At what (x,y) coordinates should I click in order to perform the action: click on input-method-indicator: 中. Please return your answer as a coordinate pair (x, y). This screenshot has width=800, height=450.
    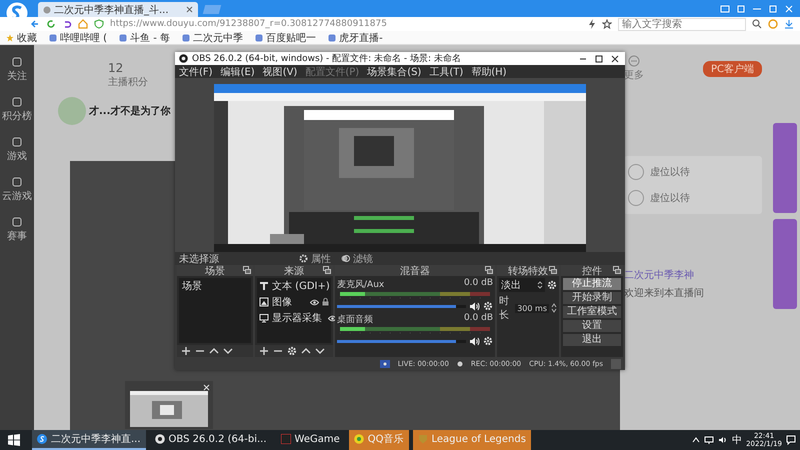
    Looking at the image, I should click on (737, 440).